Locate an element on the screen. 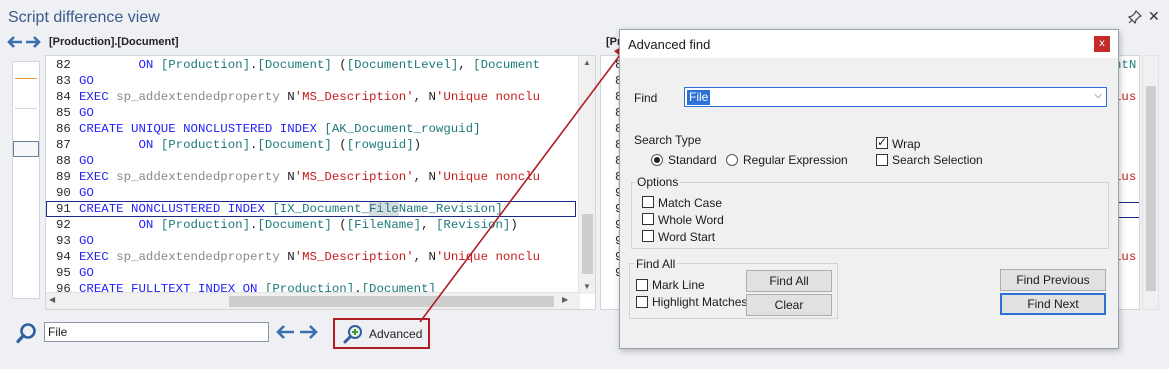 This screenshot has height=369, width=1169. diff-overview-ruler is located at coordinates (26, 180).